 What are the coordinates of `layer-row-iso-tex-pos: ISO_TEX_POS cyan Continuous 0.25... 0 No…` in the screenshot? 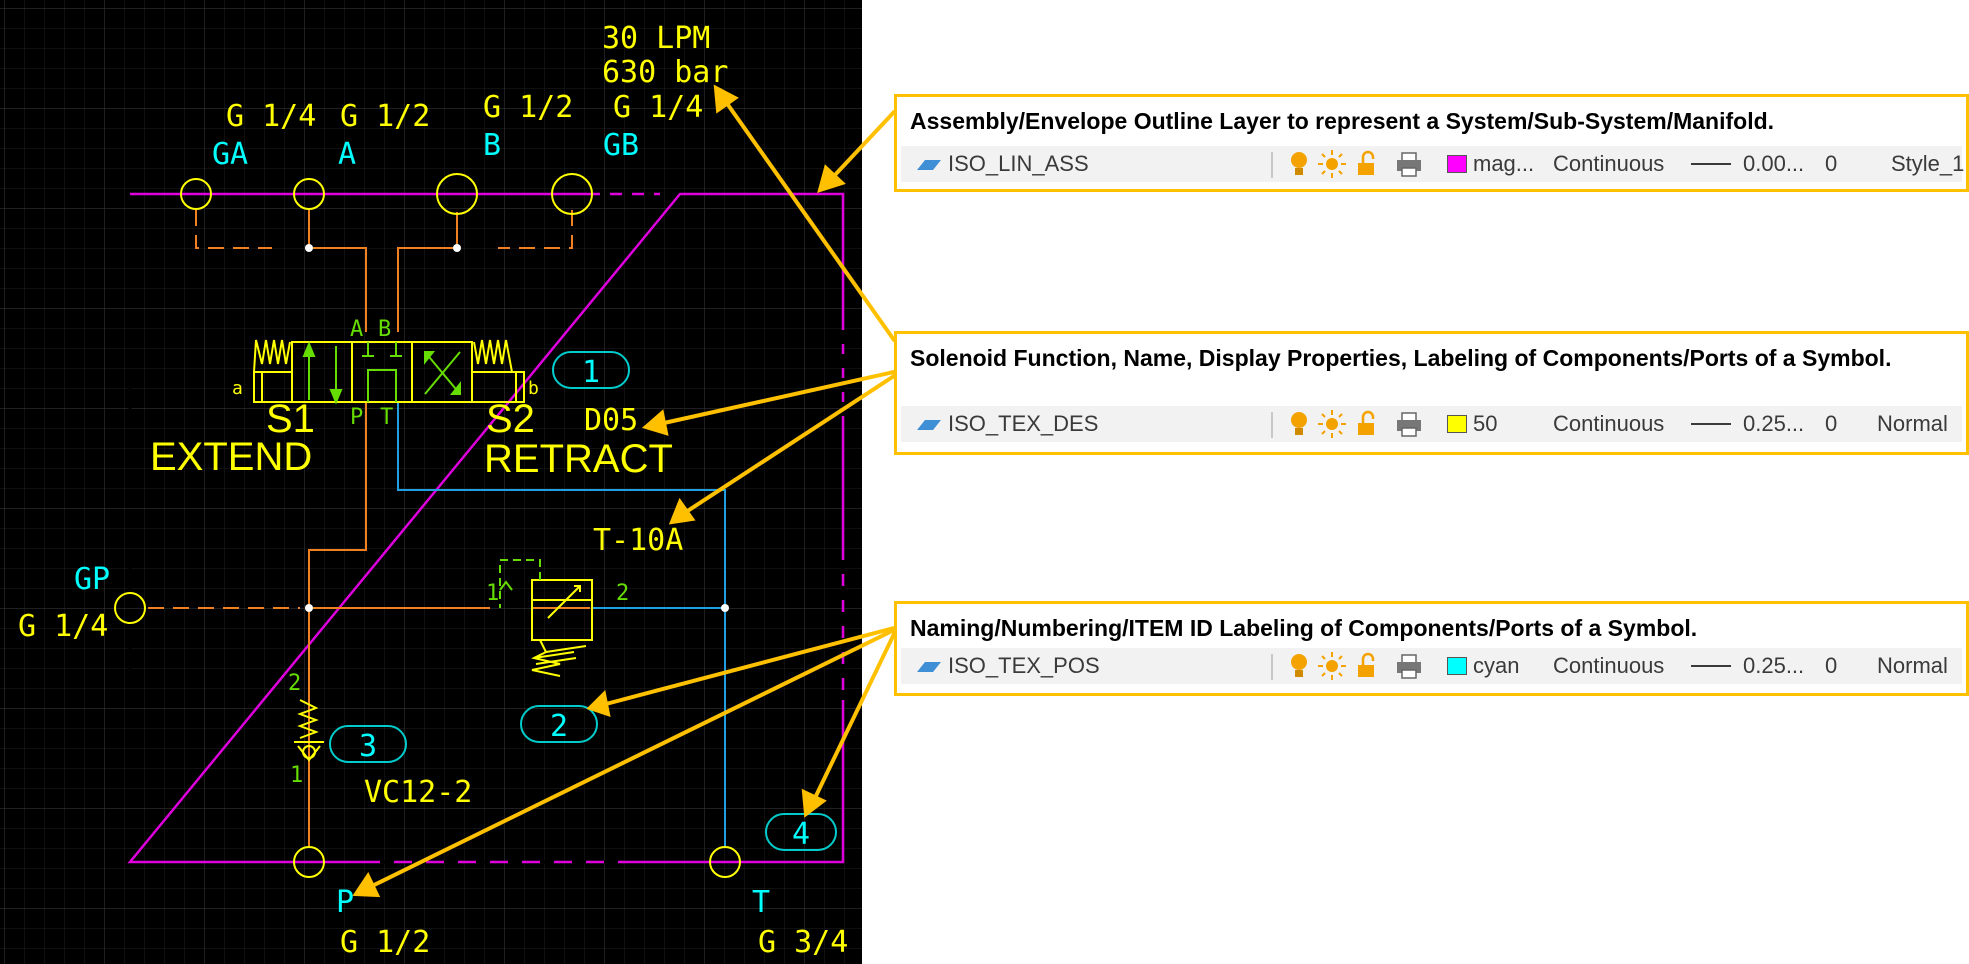 It's located at (1431, 666).